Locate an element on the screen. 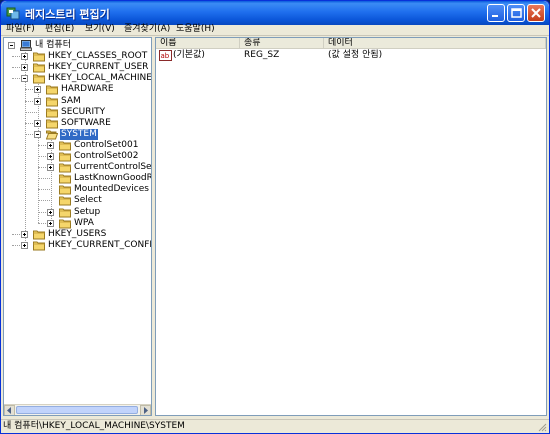 The width and height of the screenshot is (550, 434). arrow-right-icon is located at coordinates (146, 410).